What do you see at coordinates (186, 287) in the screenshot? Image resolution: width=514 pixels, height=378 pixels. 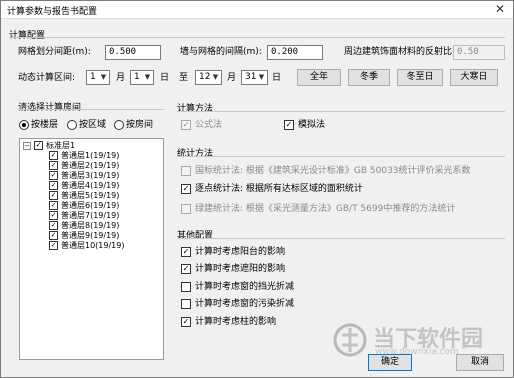 I see `window-block-checkbox` at bounding box center [186, 287].